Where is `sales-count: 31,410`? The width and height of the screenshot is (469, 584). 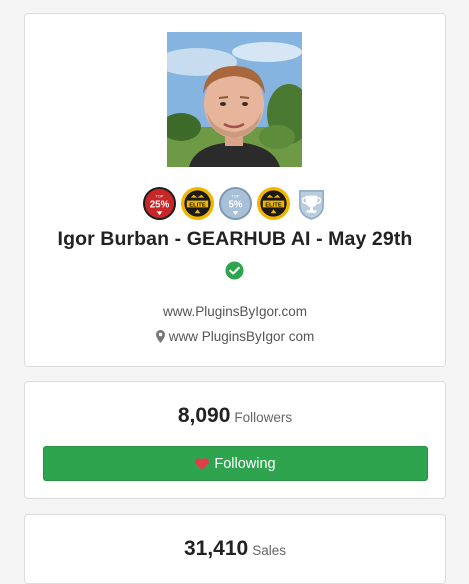
sales-count: 31,410 is located at coordinates (216, 548).